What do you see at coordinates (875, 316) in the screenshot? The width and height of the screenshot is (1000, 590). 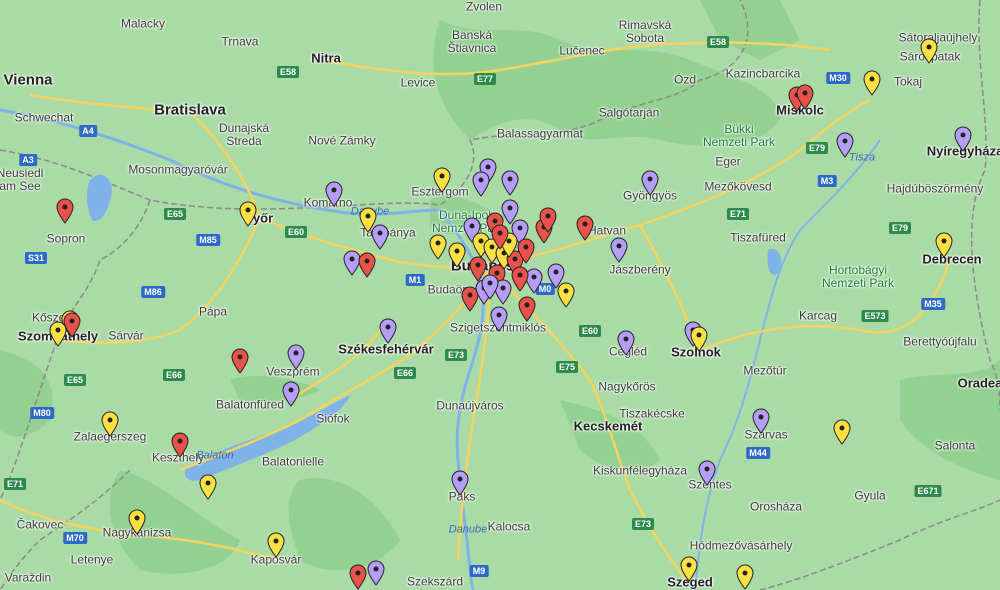 I see `road-shield-e573: E573` at bounding box center [875, 316].